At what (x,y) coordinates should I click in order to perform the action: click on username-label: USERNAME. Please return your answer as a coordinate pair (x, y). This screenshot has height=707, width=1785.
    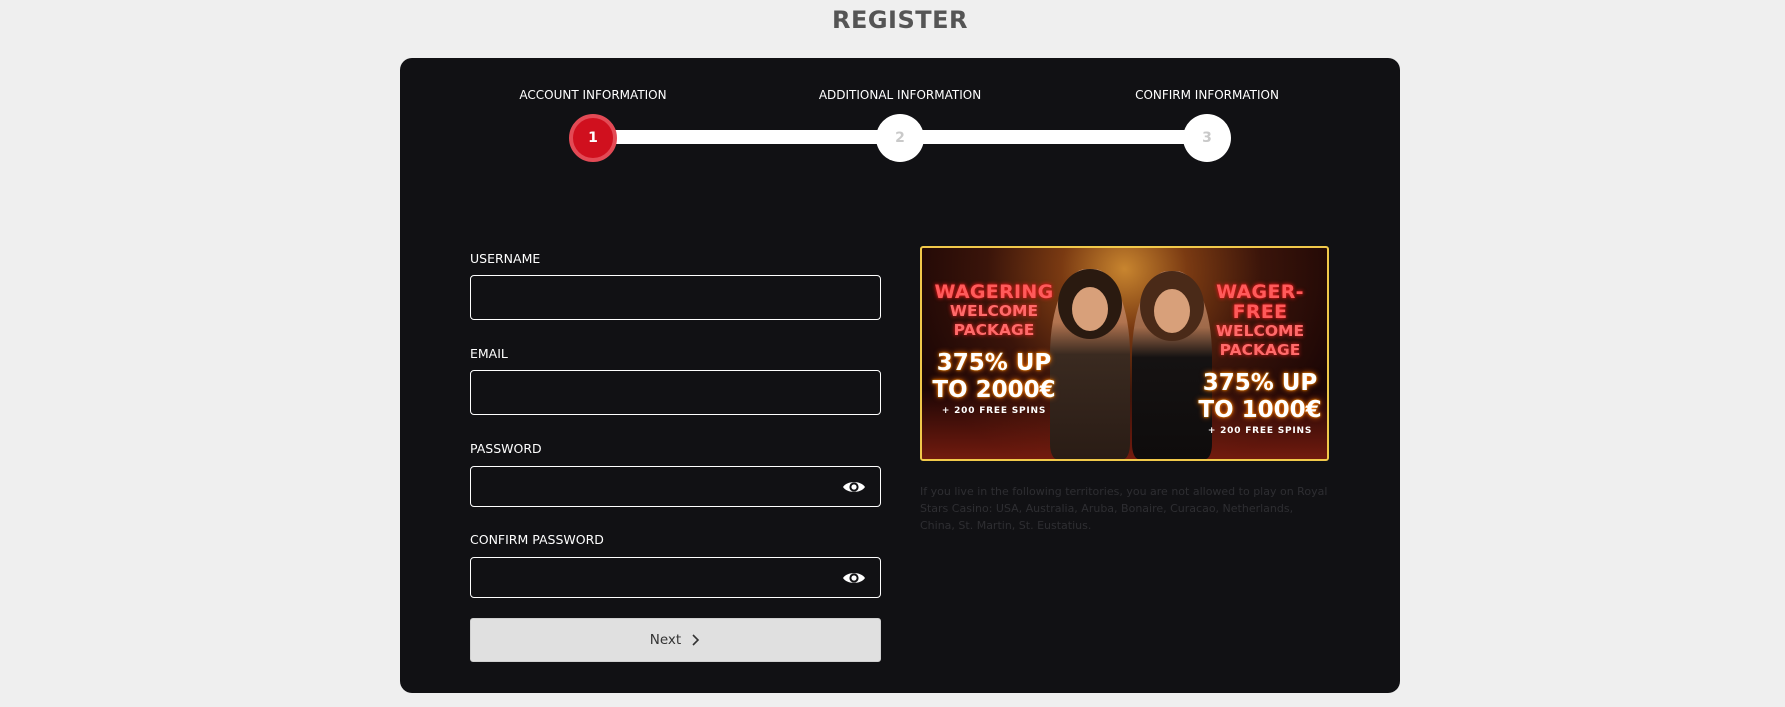
    Looking at the image, I should click on (505, 258).